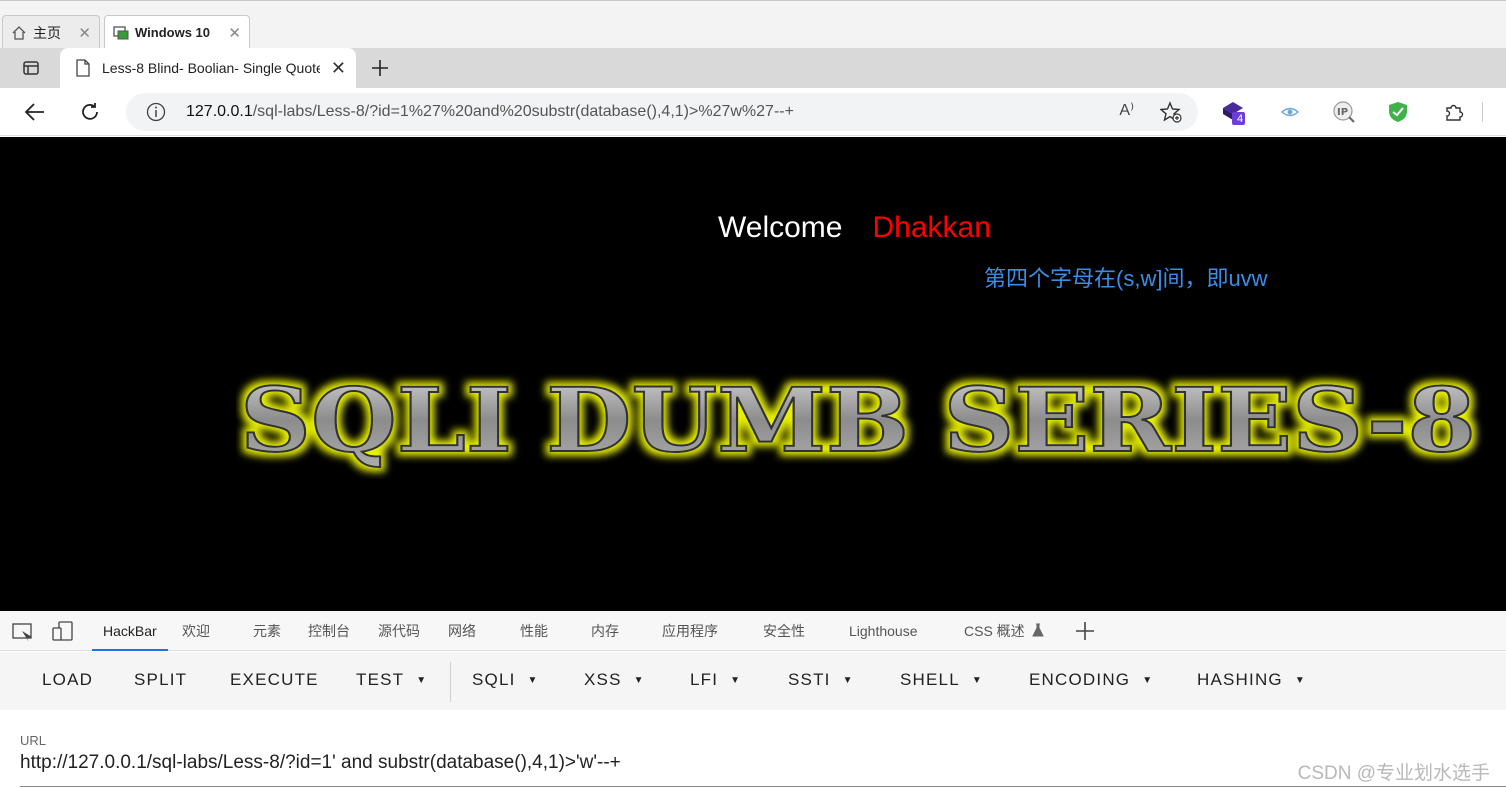 This screenshot has width=1506, height=788. I want to click on refresh-icon, so click(90, 111).